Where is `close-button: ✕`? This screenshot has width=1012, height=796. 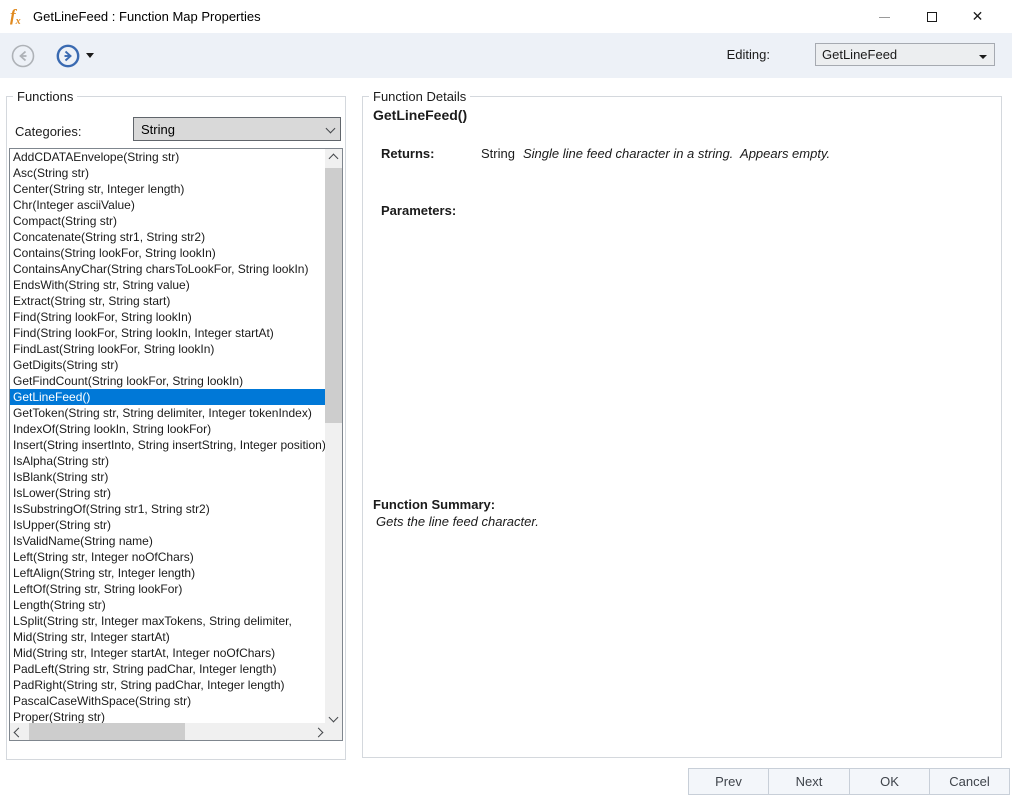 close-button: ✕ is located at coordinates (977, 16).